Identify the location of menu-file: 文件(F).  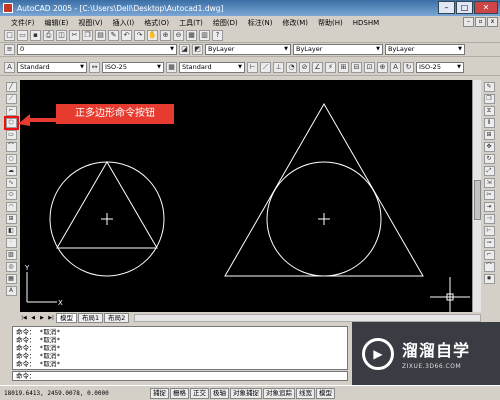
(23, 23).